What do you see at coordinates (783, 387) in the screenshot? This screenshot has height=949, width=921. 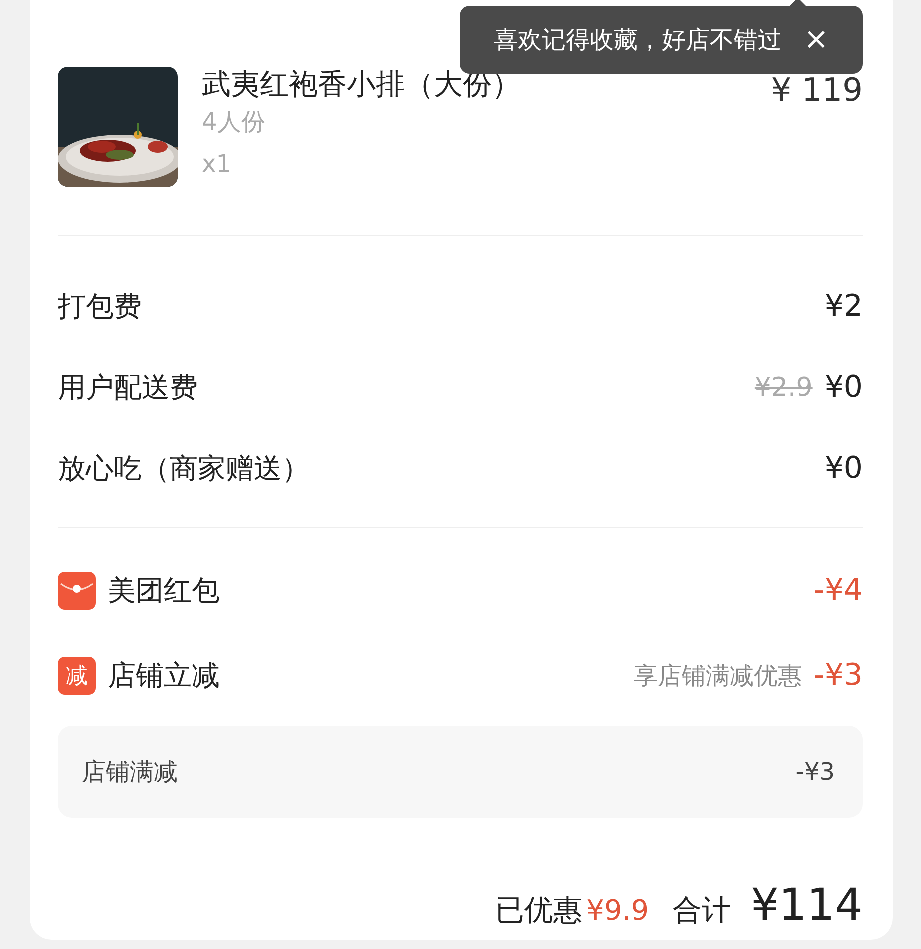 I see `original-price: ¥2.9` at bounding box center [783, 387].